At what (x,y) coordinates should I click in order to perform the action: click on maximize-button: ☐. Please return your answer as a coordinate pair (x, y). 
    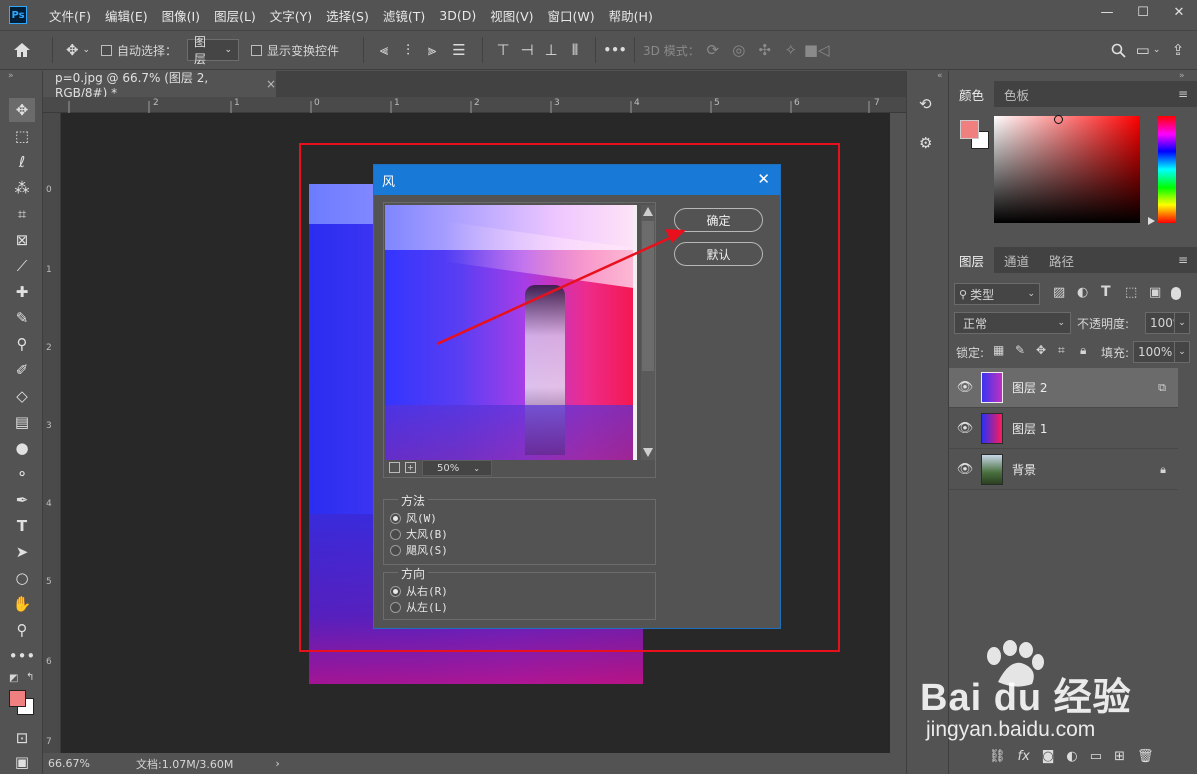
    Looking at the image, I should click on (1143, 12).